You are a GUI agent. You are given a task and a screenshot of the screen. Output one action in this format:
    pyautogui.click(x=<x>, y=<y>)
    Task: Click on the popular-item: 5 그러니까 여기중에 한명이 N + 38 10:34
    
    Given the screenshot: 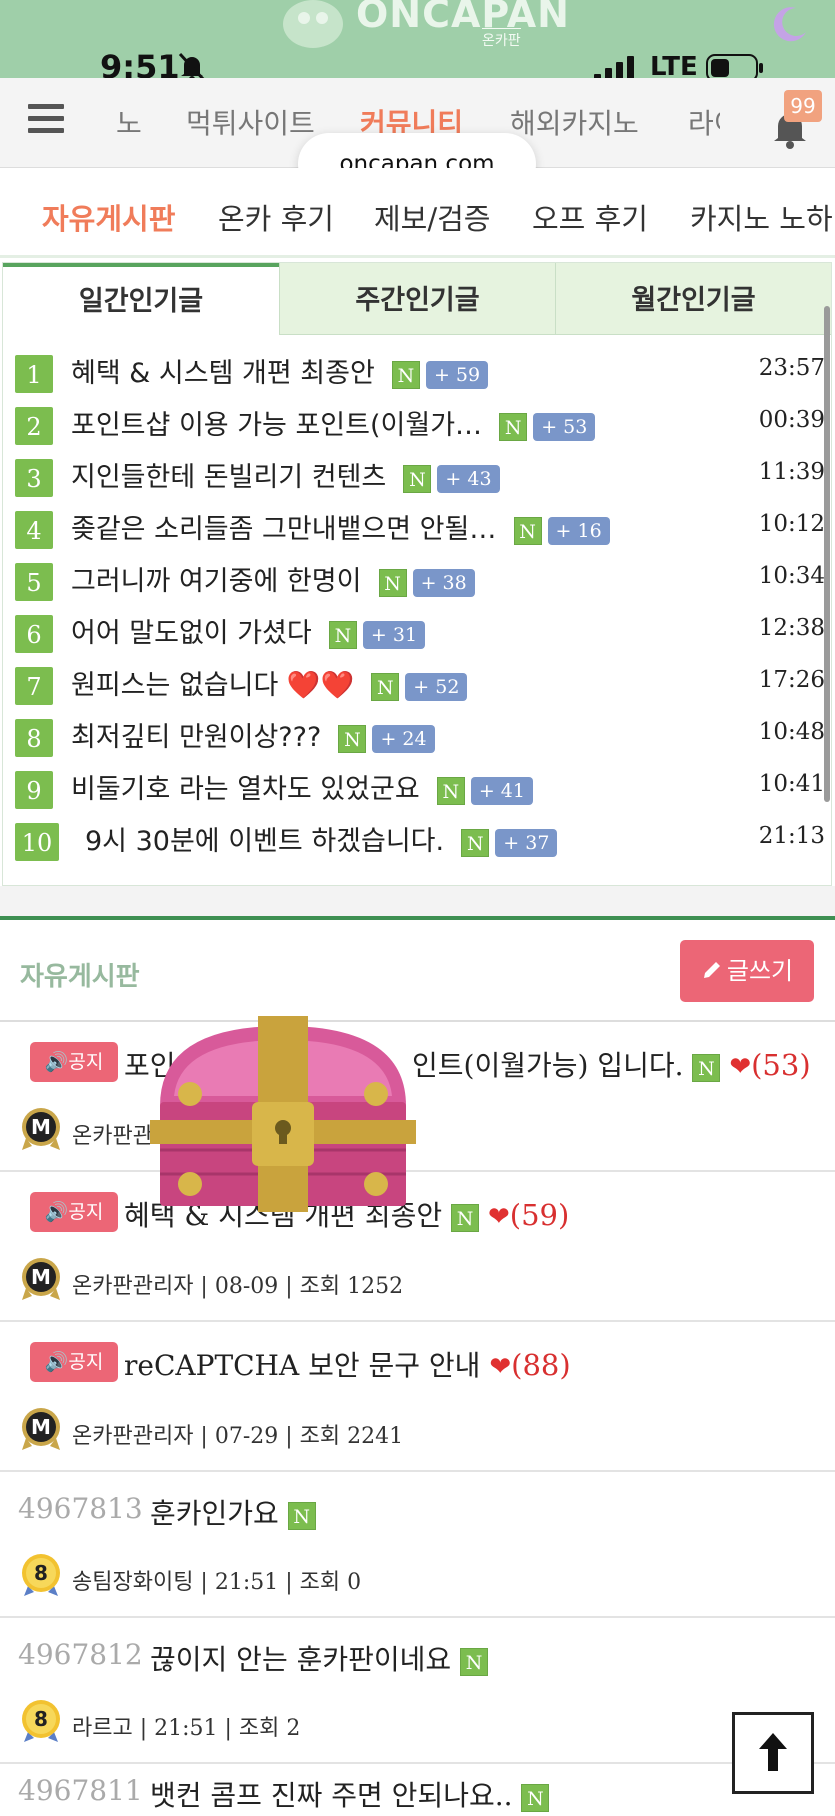 What is the action you would take?
    pyautogui.click(x=419, y=581)
    